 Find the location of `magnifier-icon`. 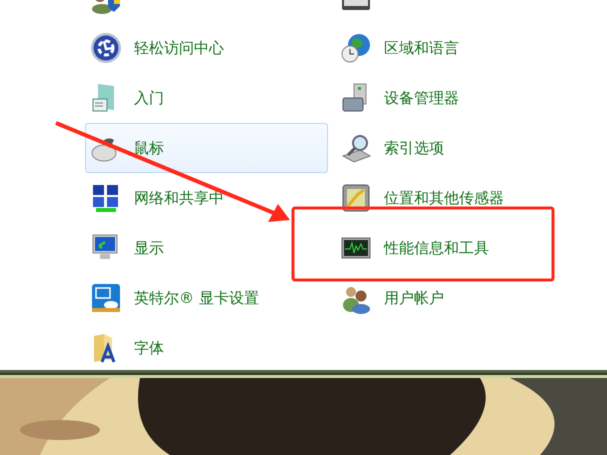

magnifier-icon is located at coordinates (356, 148).